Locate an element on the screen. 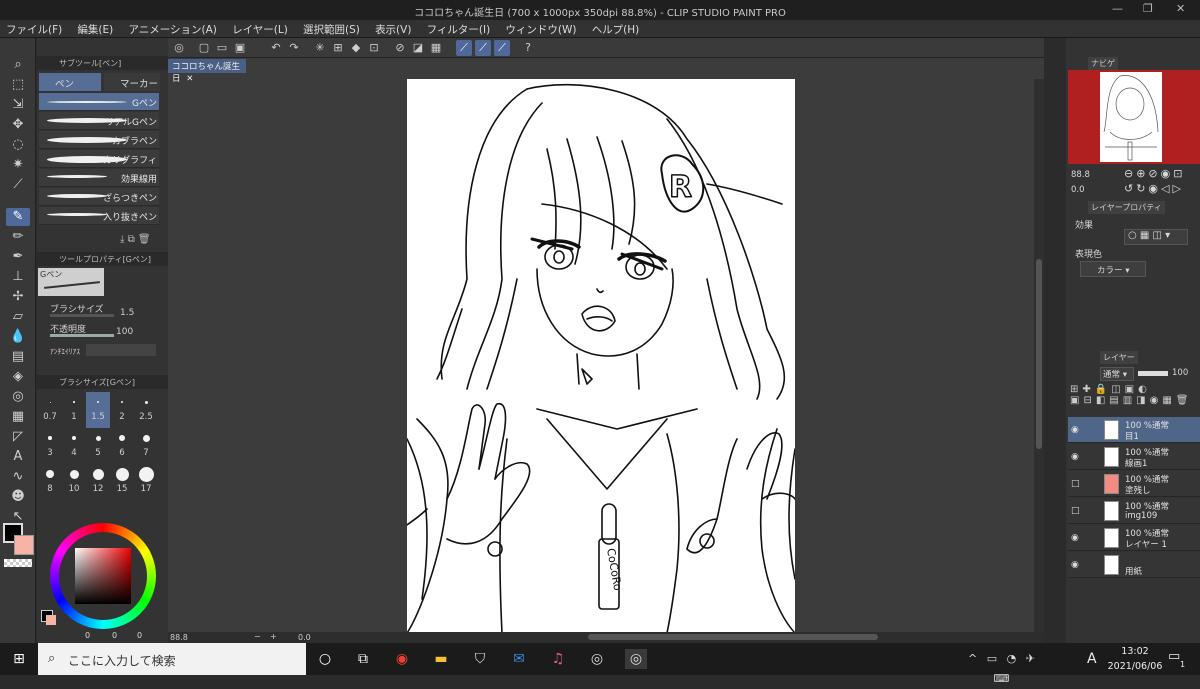 The width and height of the screenshot is (1200, 689). sub-color-swatch is located at coordinates (24, 545).